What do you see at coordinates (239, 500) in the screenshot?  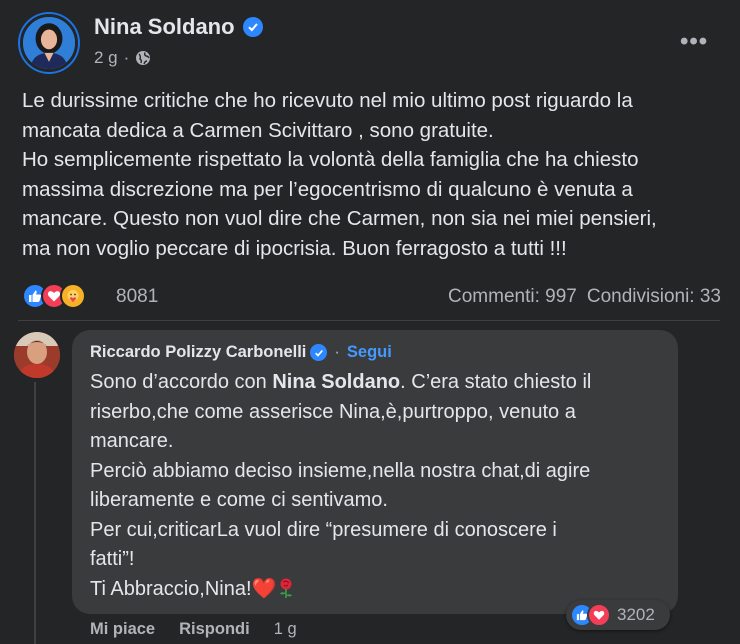 I see `comment-line: liberamente e come ci sentivamo.` at bounding box center [239, 500].